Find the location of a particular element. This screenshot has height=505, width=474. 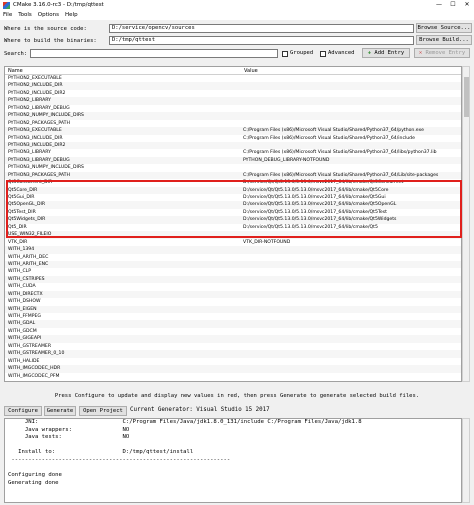

menu-tools: Tools is located at coordinates (25, 15).